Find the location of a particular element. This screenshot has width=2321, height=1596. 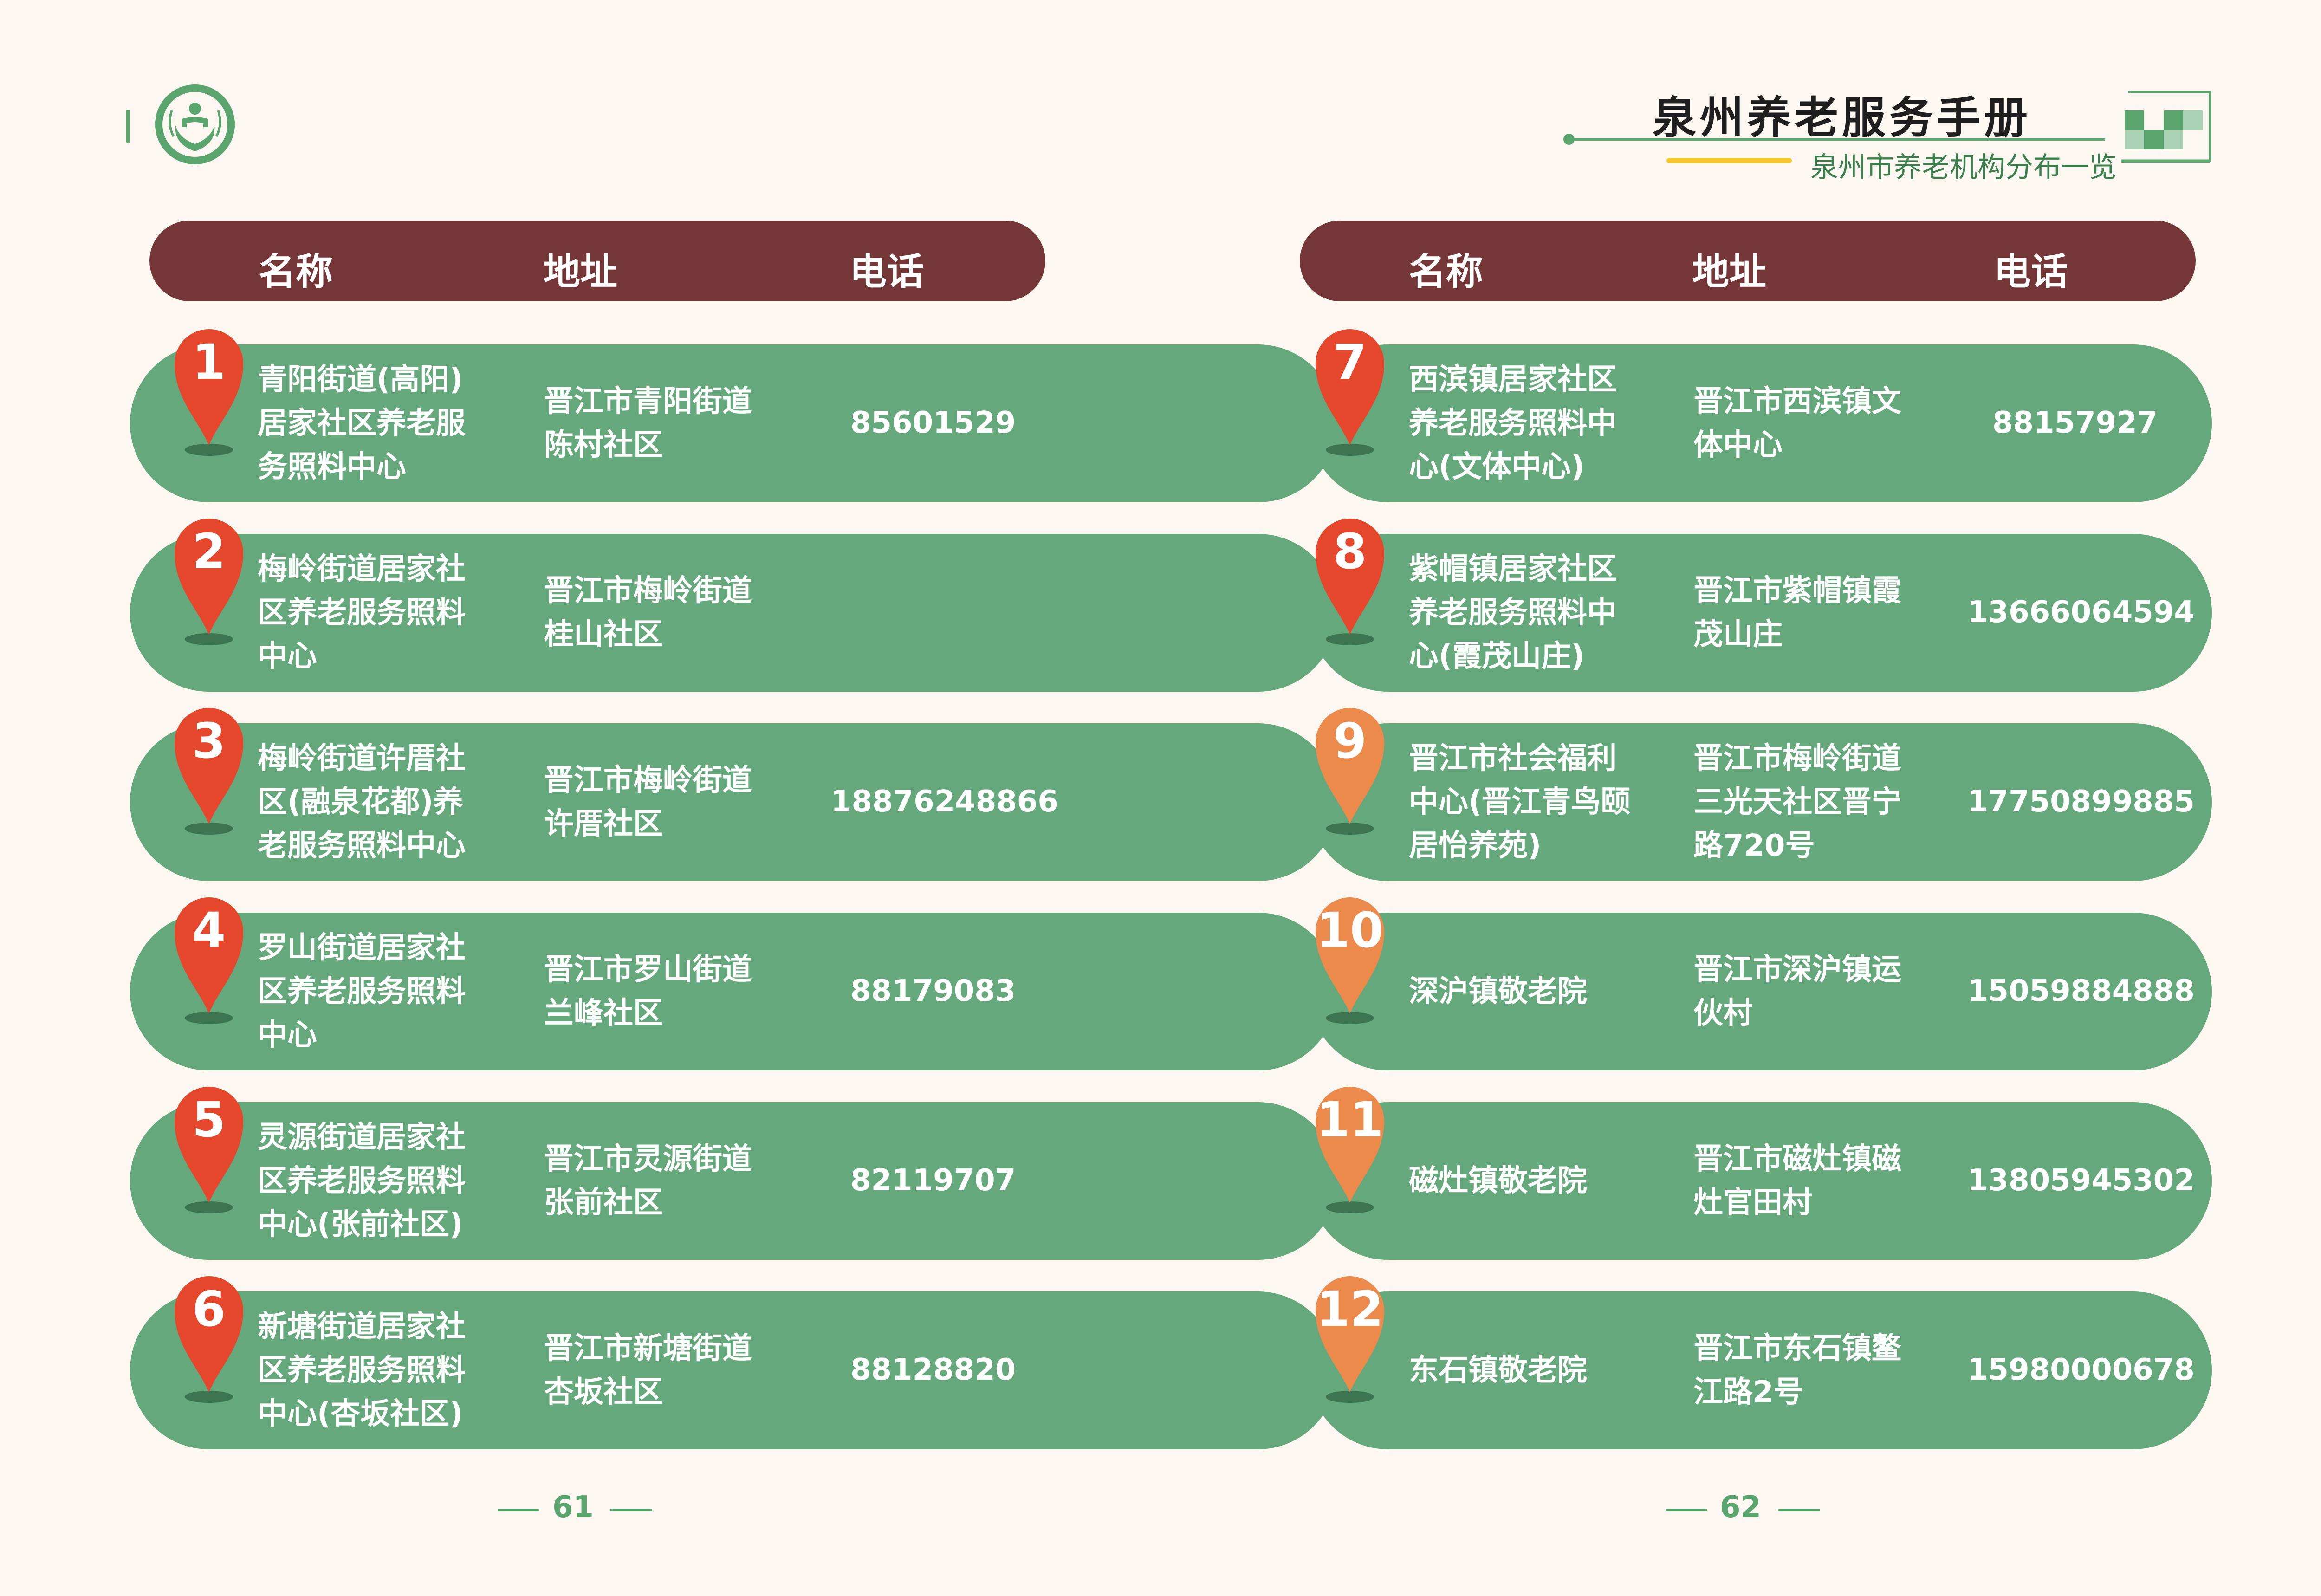

left-column-header: 名称 地址 电话 is located at coordinates (597, 261).